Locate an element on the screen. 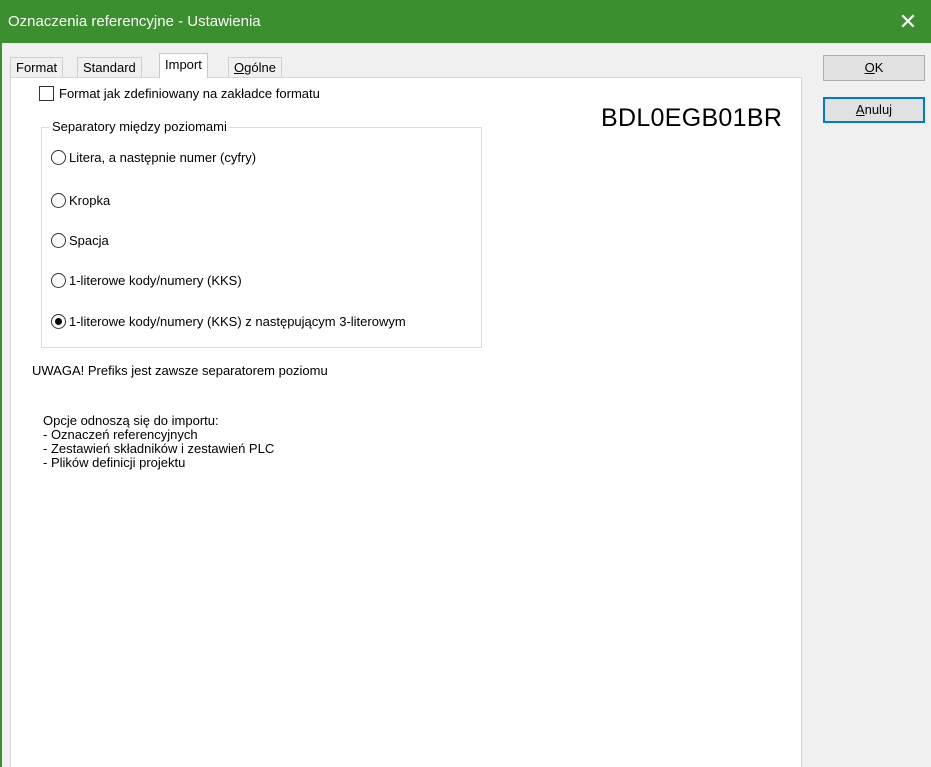 Image resolution: width=931 pixels, height=767 pixels. ok-button: OK is located at coordinates (874, 68).